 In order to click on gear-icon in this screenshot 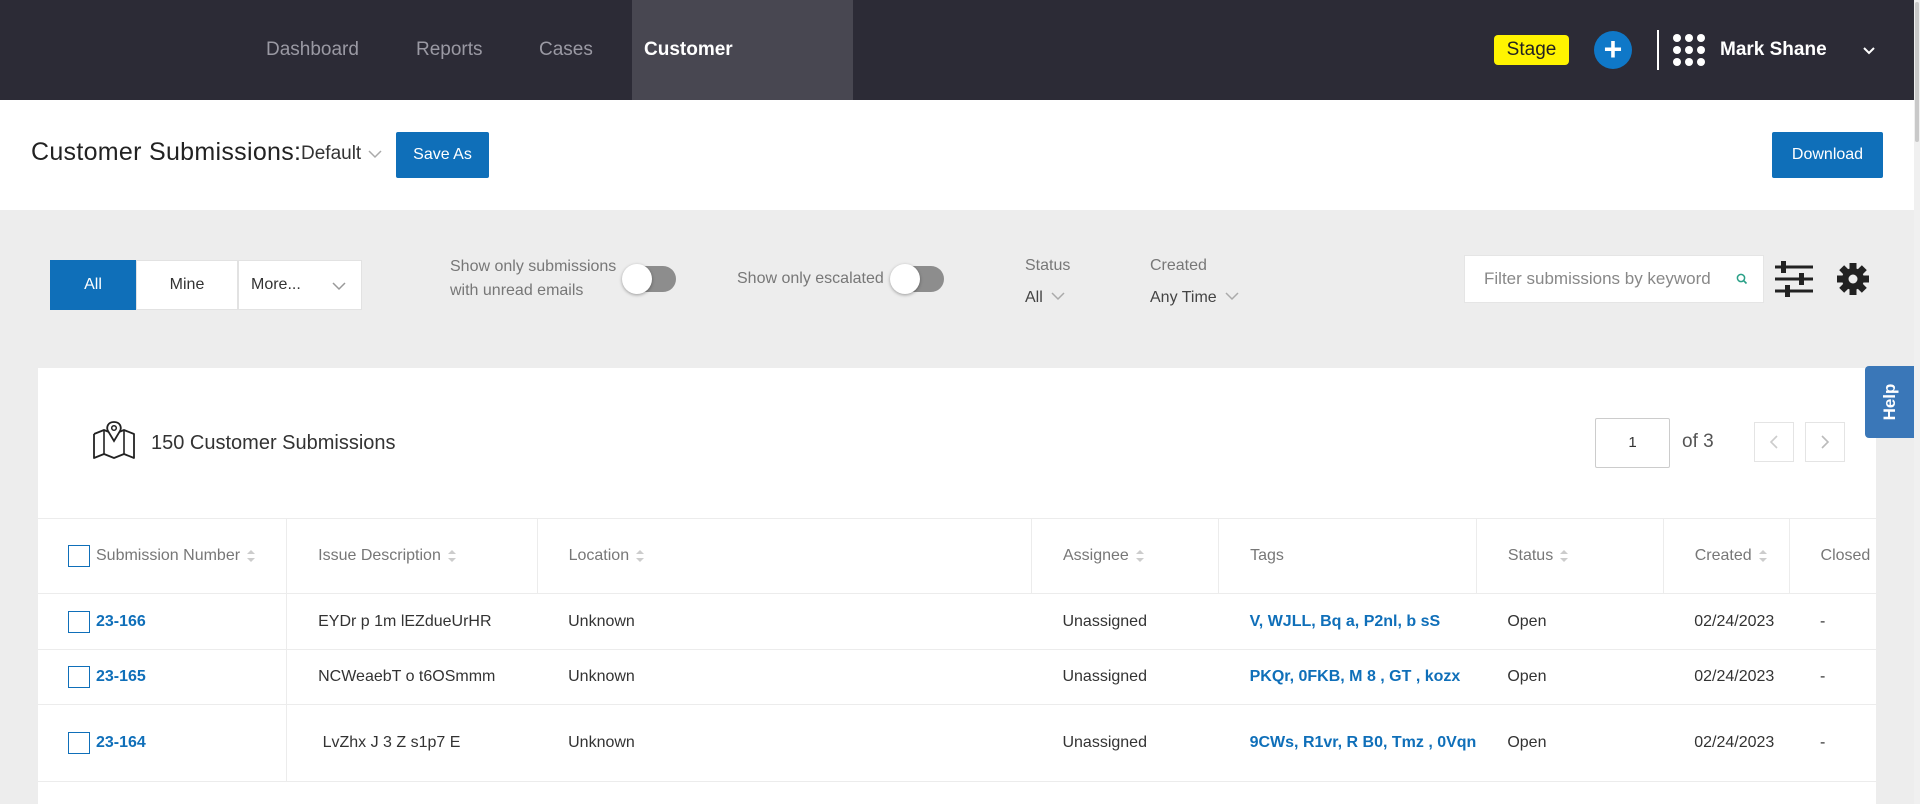, I will do `click(1853, 279)`.